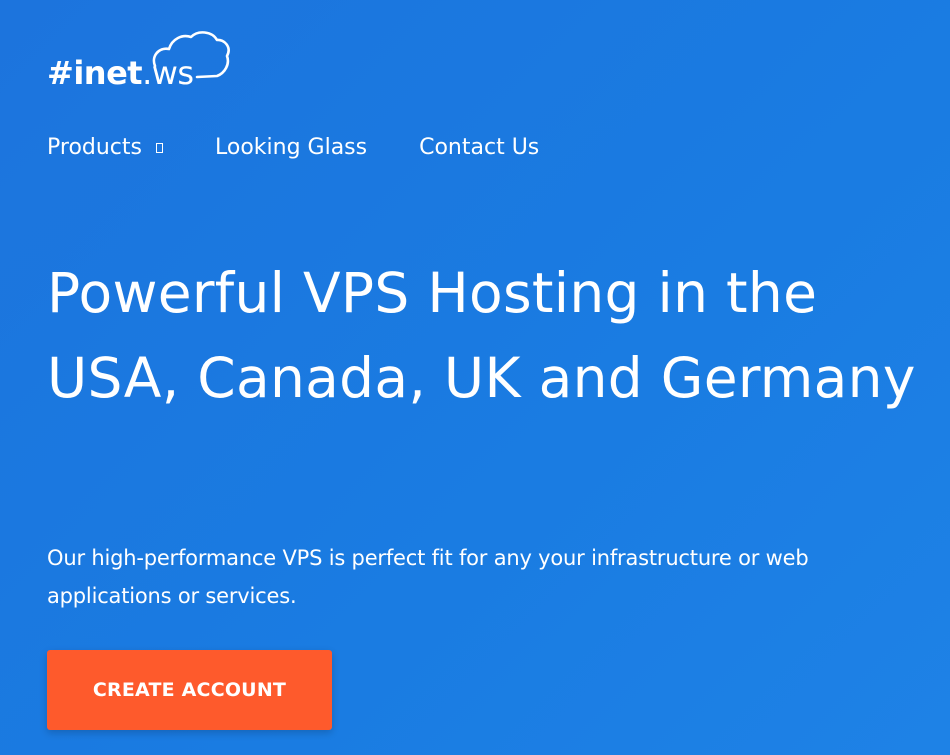  I want to click on site-logo: #inet.ws, so click(147, 56).